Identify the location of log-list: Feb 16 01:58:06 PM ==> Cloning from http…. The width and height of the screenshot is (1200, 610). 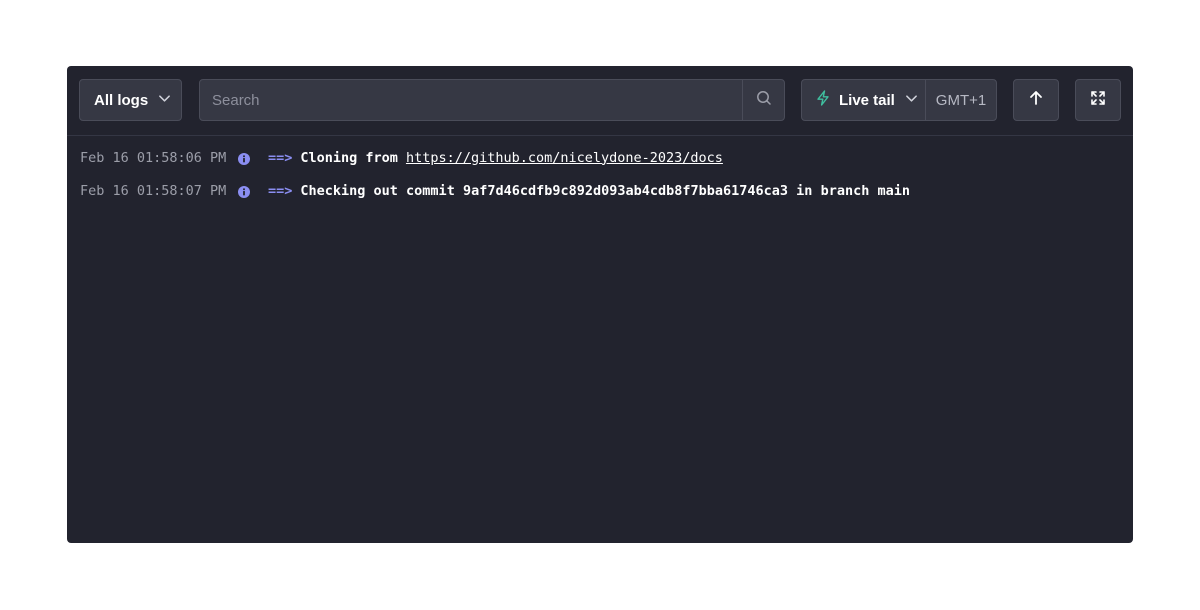
(606, 174).